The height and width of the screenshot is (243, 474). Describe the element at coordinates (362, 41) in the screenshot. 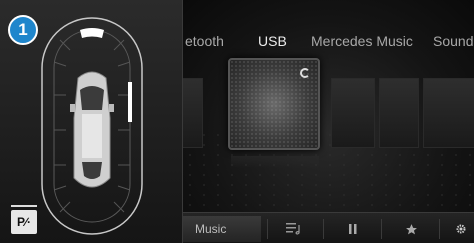

I see `tab-mercedes-music: Mercedes Music` at that location.